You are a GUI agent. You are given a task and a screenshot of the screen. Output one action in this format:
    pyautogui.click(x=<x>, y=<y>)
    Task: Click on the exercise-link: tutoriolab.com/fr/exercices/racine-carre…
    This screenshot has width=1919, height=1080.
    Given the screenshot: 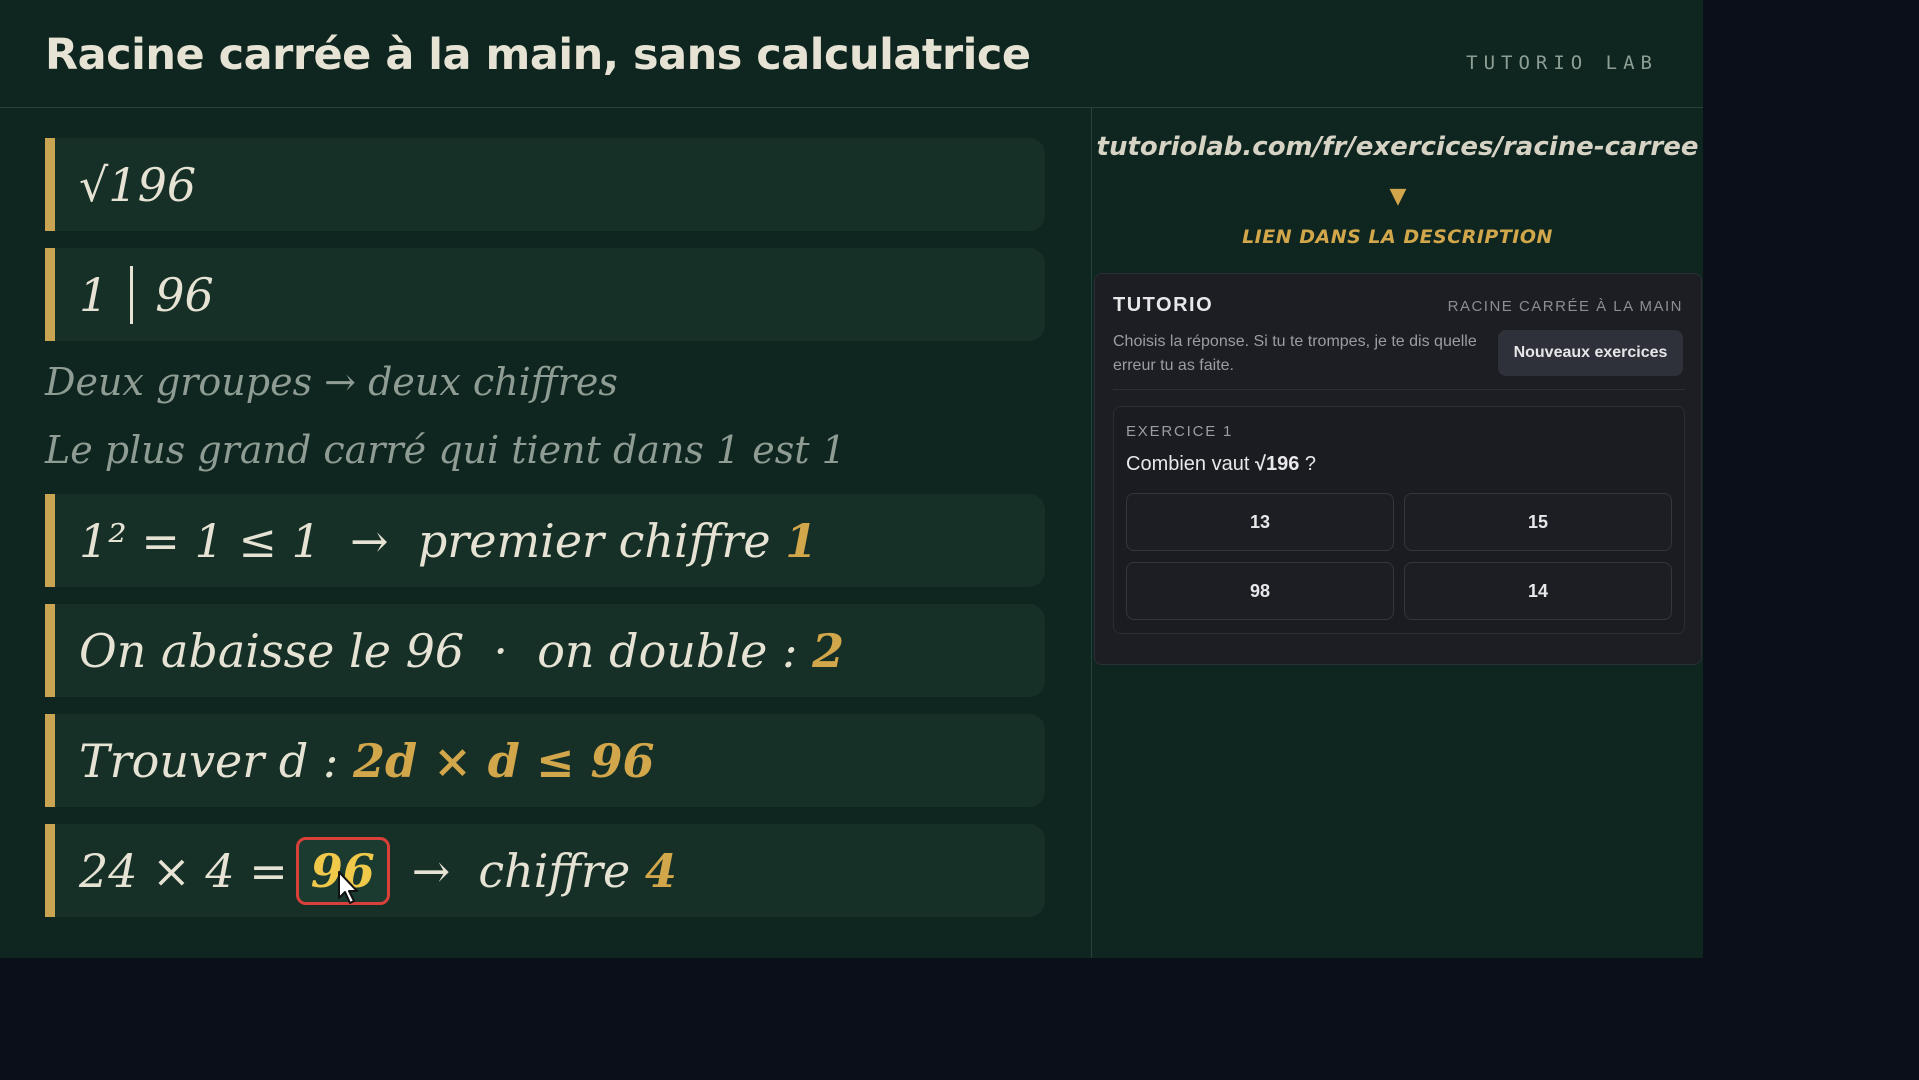 What is the action you would take?
    pyautogui.click(x=1397, y=147)
    